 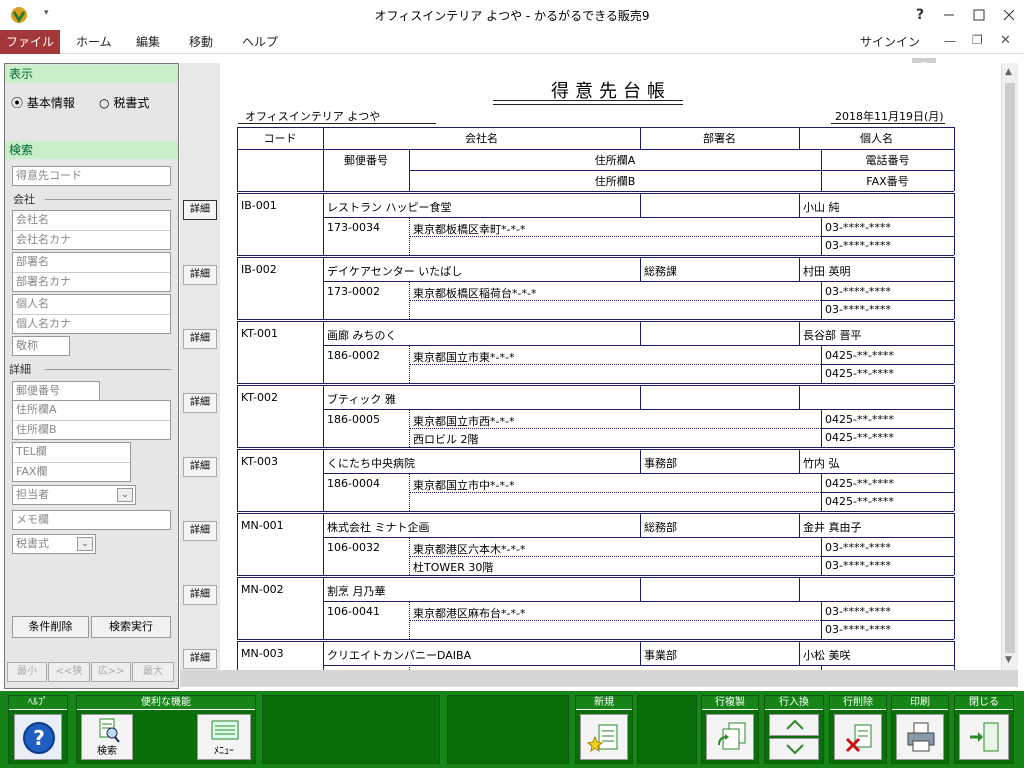 I want to click on signin-link: サインイン, so click(x=890, y=42).